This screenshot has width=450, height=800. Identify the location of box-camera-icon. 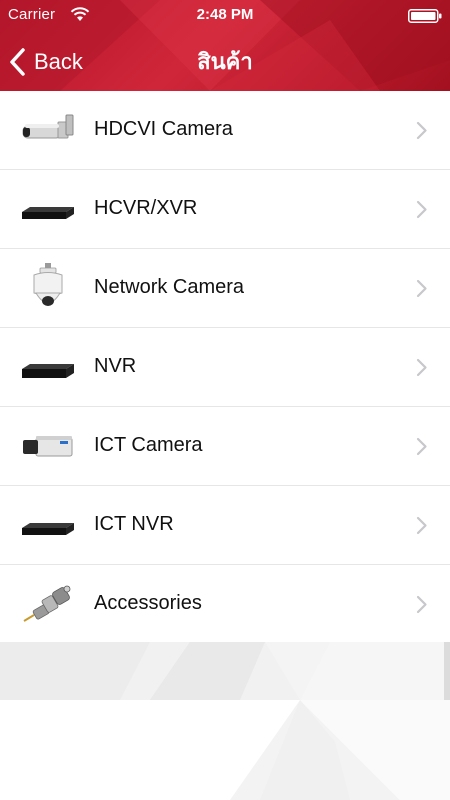
(48, 446).